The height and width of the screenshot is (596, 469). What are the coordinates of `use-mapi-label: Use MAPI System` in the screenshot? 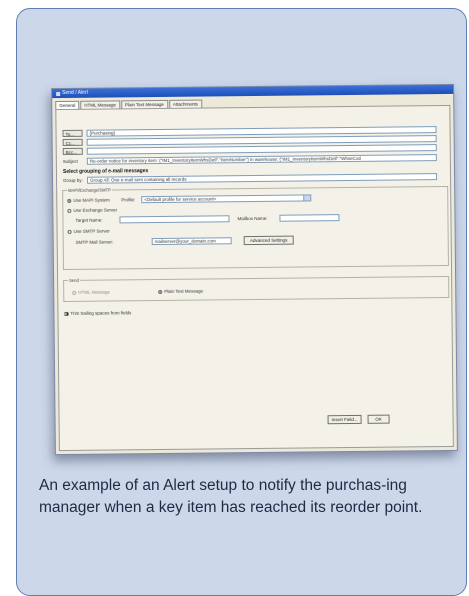 It's located at (91, 200).